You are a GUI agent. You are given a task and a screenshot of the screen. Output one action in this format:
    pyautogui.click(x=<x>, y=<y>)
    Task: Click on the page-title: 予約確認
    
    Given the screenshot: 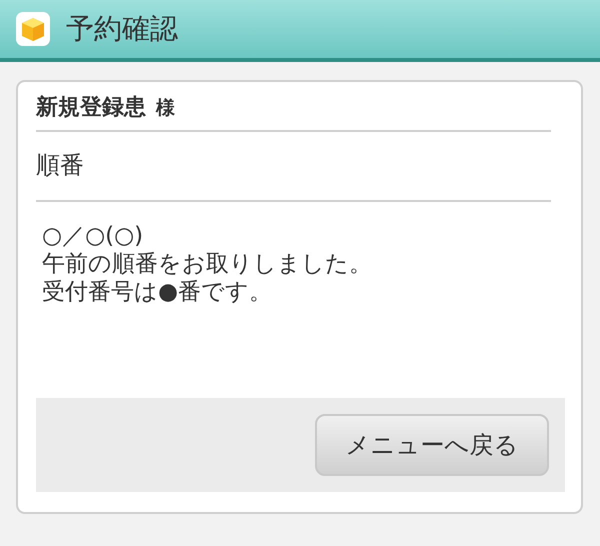 What is the action you would take?
    pyautogui.click(x=122, y=29)
    